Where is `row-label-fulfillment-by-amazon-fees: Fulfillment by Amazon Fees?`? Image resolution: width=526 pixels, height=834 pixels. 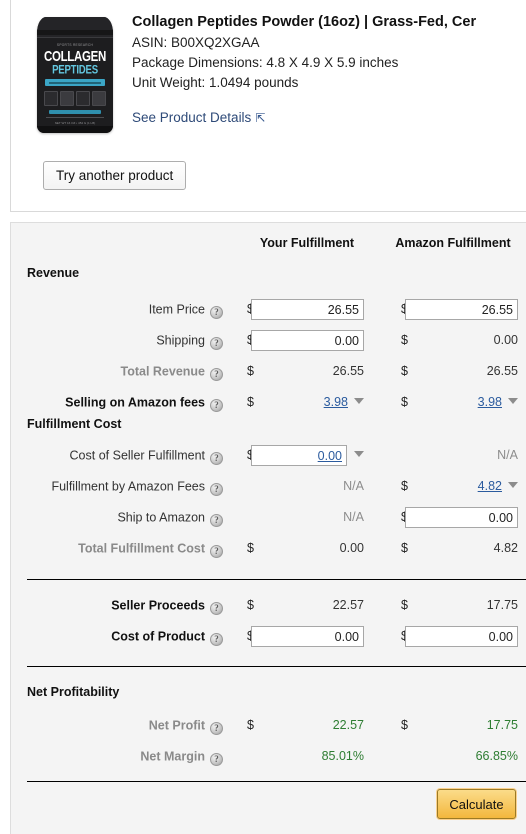 row-label-fulfillment-by-amazon-fees: Fulfillment by Amazon Fees? is located at coordinates (117, 486).